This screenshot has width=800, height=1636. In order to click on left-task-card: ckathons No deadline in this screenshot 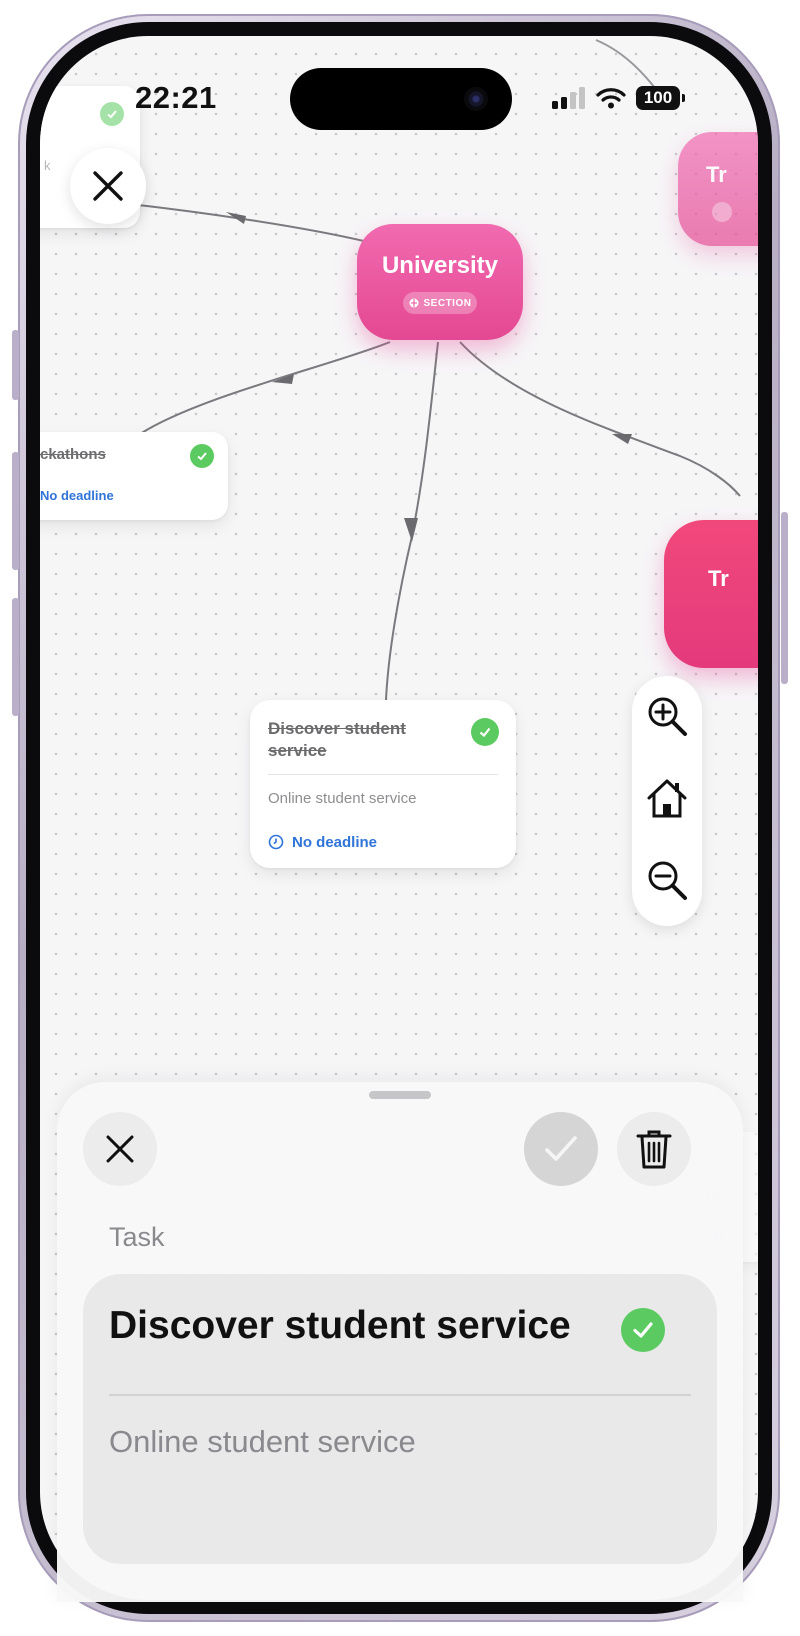, I will do `click(134, 476)`.